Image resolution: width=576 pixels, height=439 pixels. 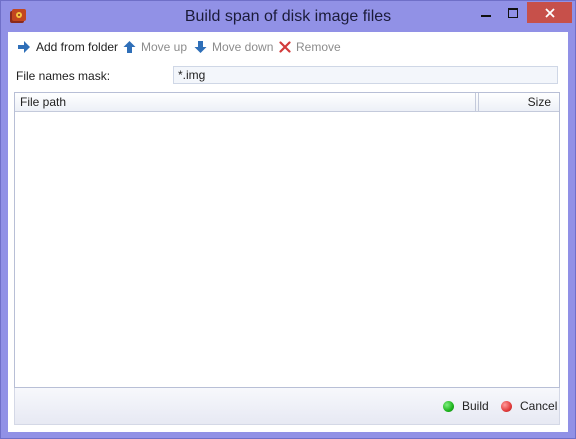 I want to click on file-names-mask-input, so click(x=365, y=75).